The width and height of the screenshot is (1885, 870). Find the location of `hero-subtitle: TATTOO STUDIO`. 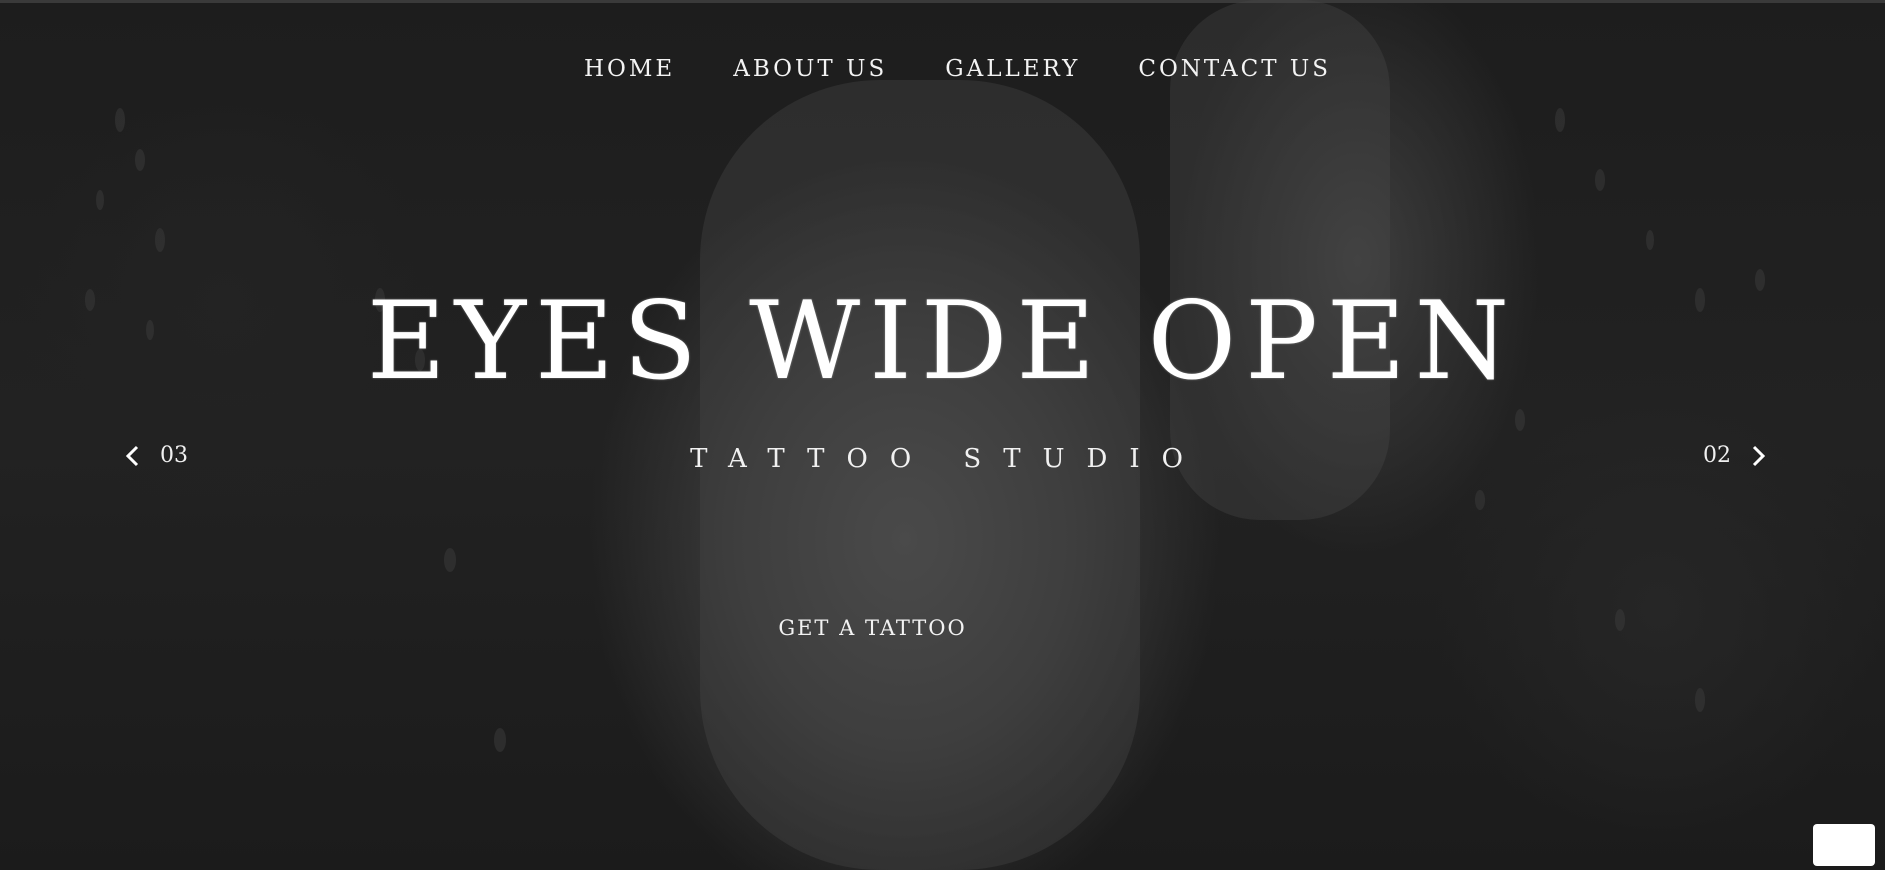

hero-subtitle: TATTOO STUDIO is located at coordinates (947, 459).